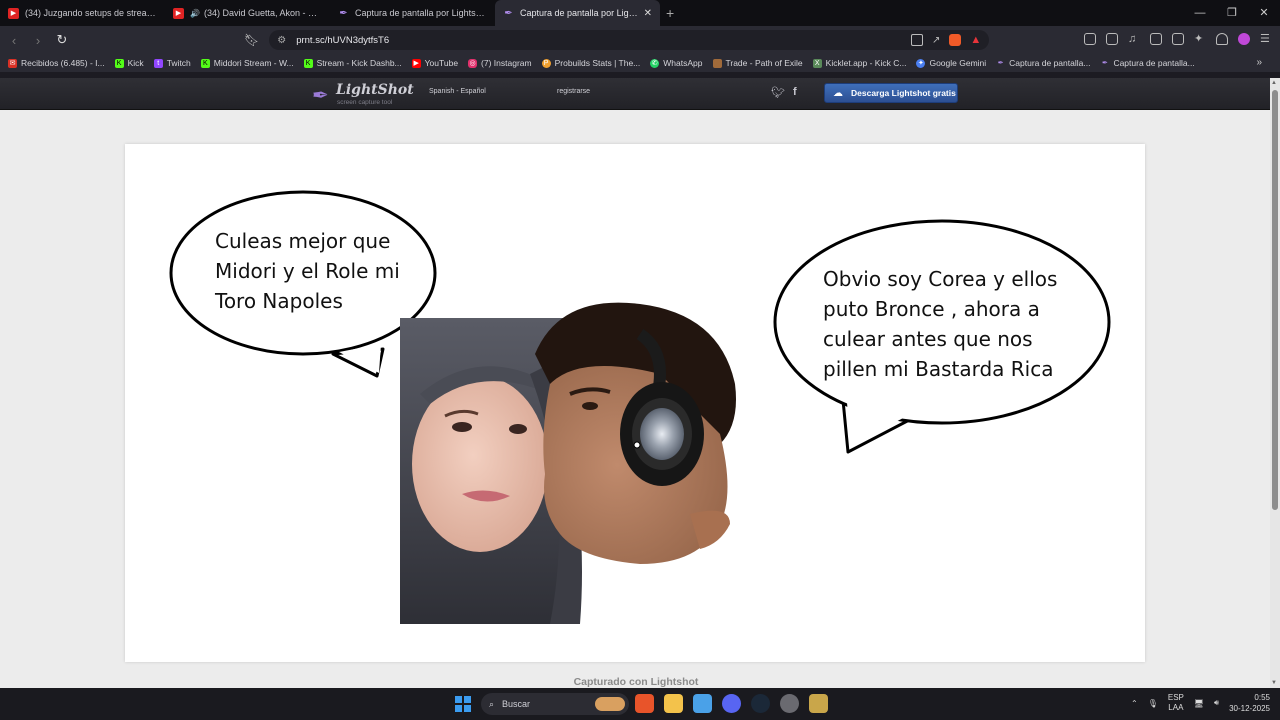 The image size is (1280, 720). Describe the element at coordinates (644, 703) in the screenshot. I see `brave-icon` at that location.